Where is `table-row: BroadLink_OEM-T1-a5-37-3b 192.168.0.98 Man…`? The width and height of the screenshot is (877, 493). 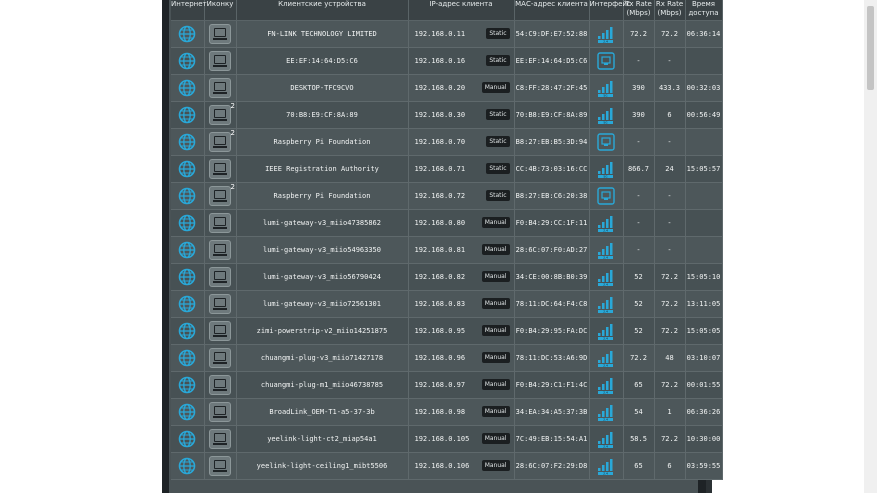 table-row: BroadLink_OEM-T1-a5-37-3b 192.168.0.98 Man… is located at coordinates (447, 412).